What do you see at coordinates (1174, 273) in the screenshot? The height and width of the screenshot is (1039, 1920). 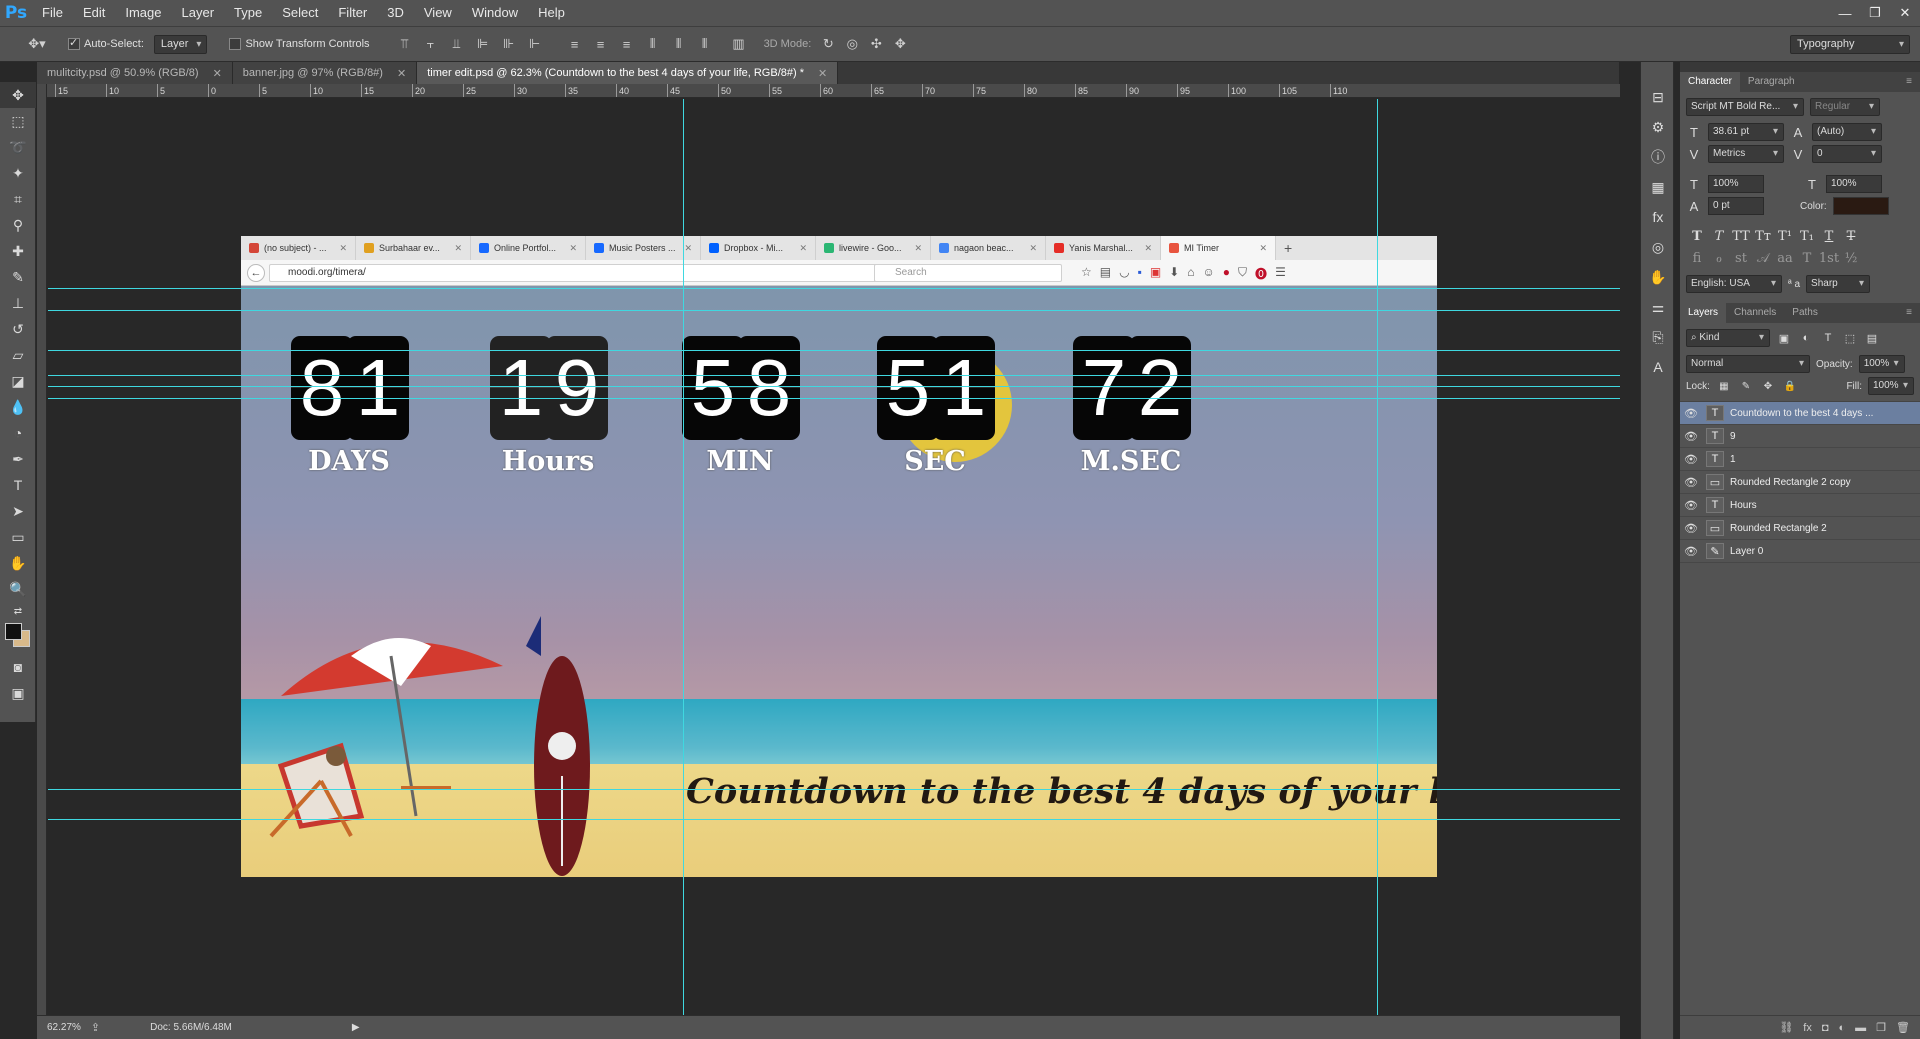 I see `download-icon: ⬇` at bounding box center [1174, 273].